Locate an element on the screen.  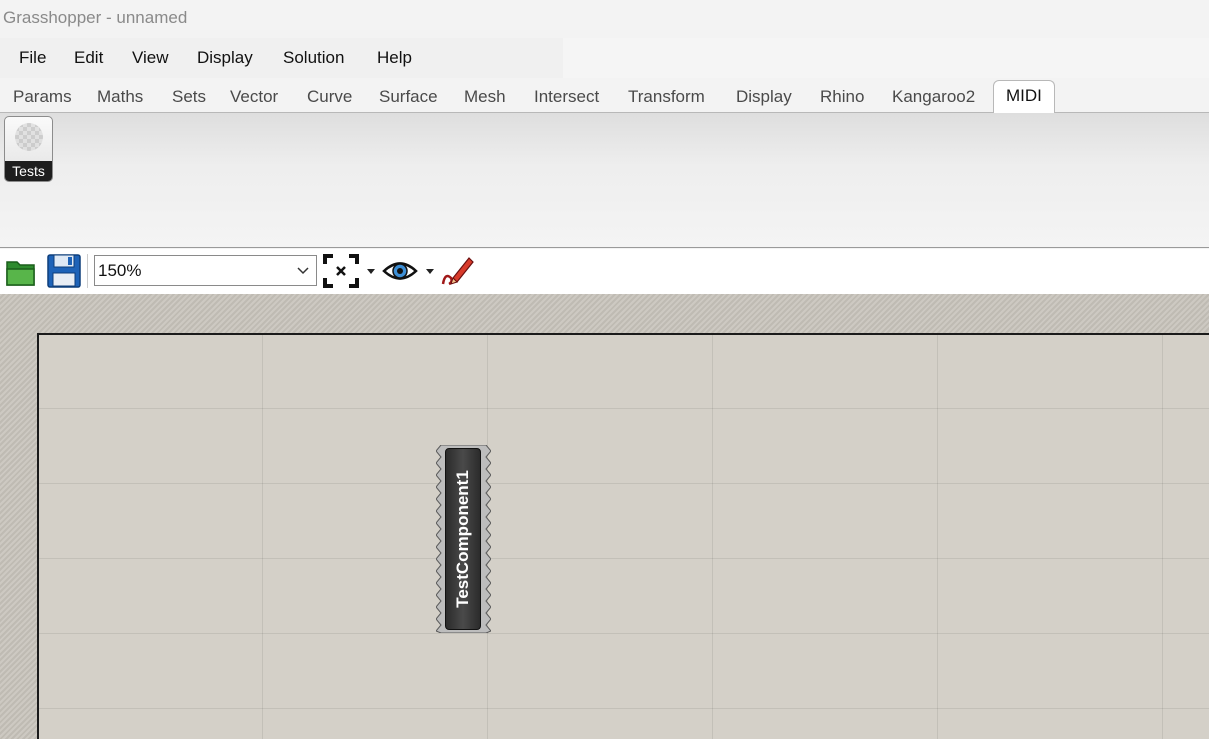
tests-group-label: Tests is located at coordinates (28, 171).